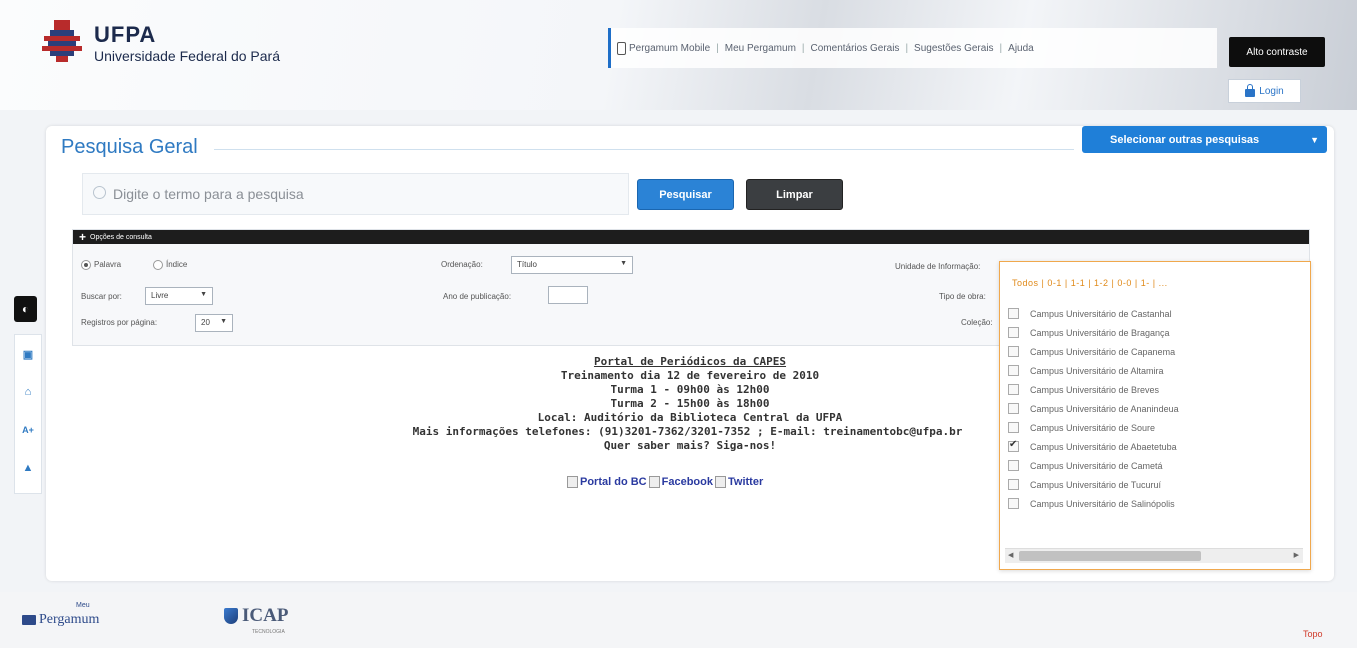 This screenshot has width=1357, height=648. I want to click on footer: Meu Pergamum ICAP TECNOLOGIA Topo, so click(678, 620).